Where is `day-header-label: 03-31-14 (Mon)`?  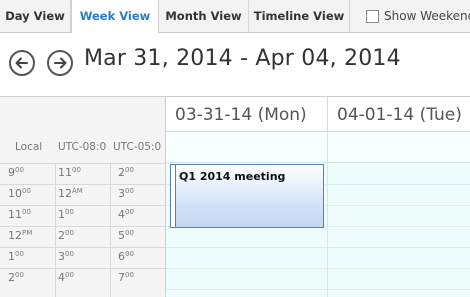 day-header-label: 03-31-14 (Mon) is located at coordinates (241, 115).